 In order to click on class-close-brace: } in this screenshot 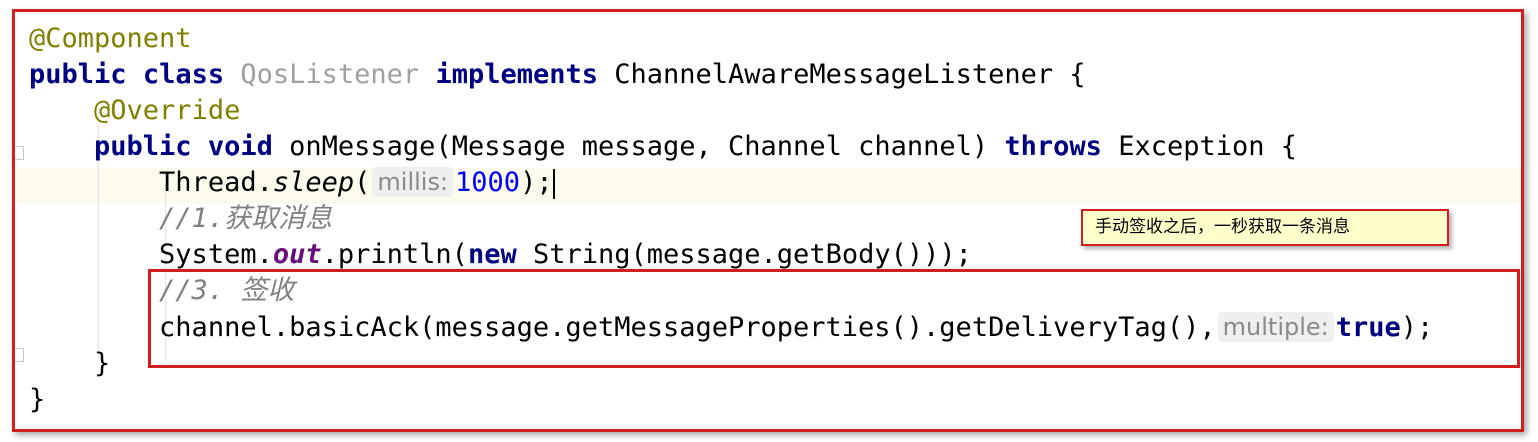, I will do `click(37, 399)`.